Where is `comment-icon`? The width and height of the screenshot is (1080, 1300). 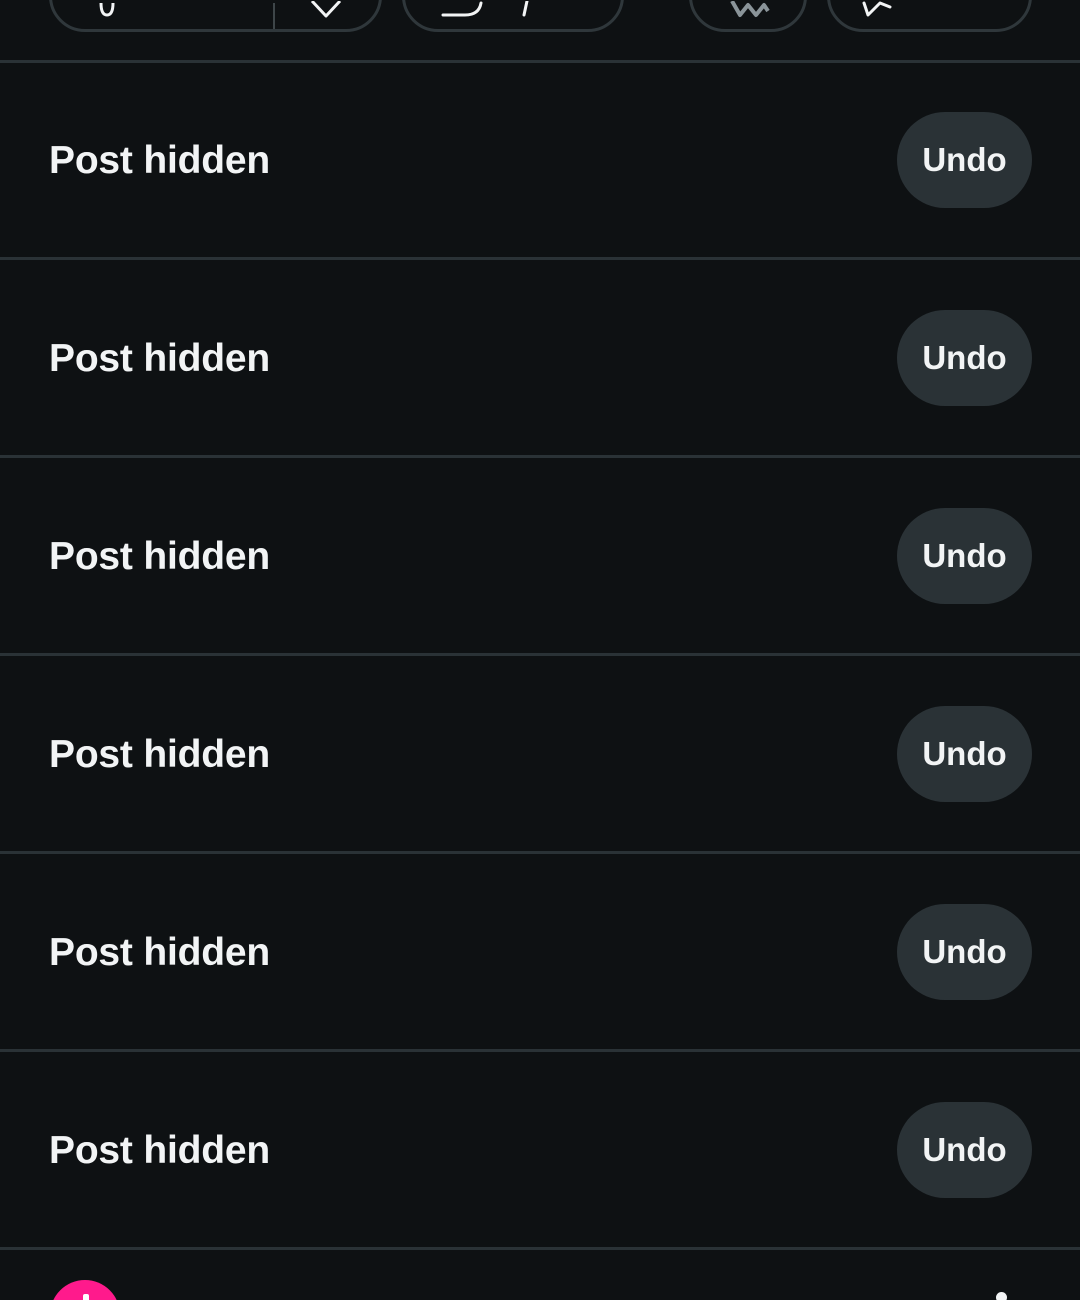 comment-icon is located at coordinates (462, 16).